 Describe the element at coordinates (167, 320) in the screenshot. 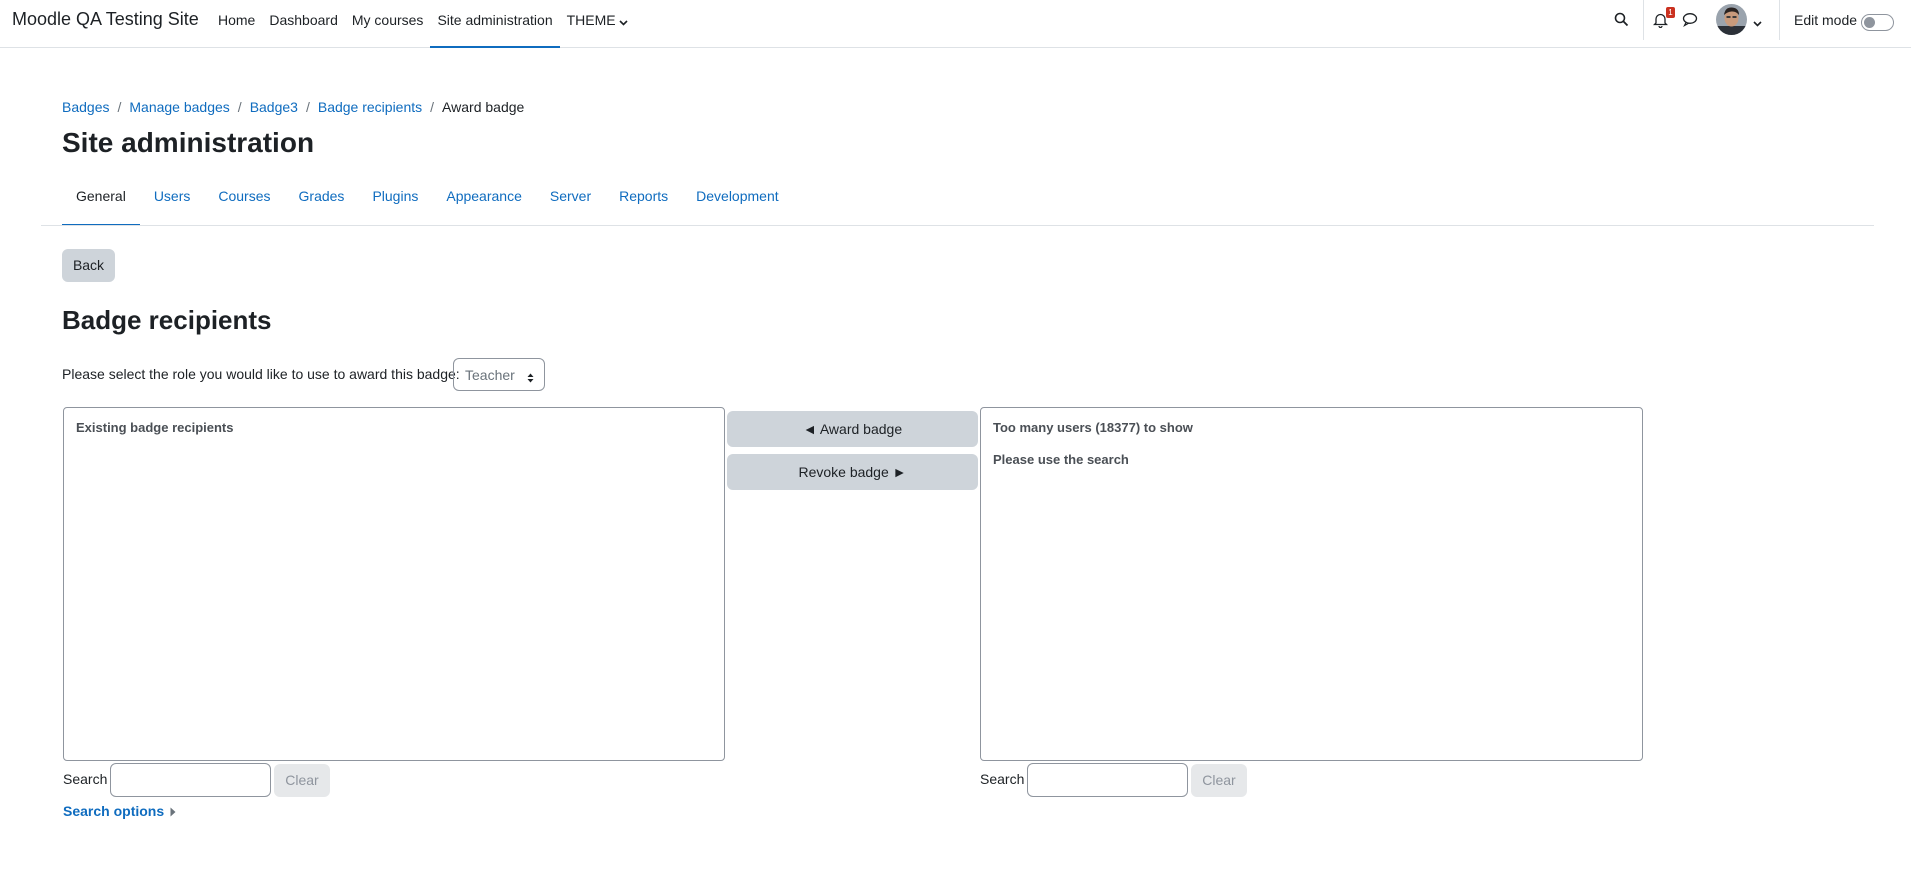

I see `section-heading: Badge recipients` at that location.